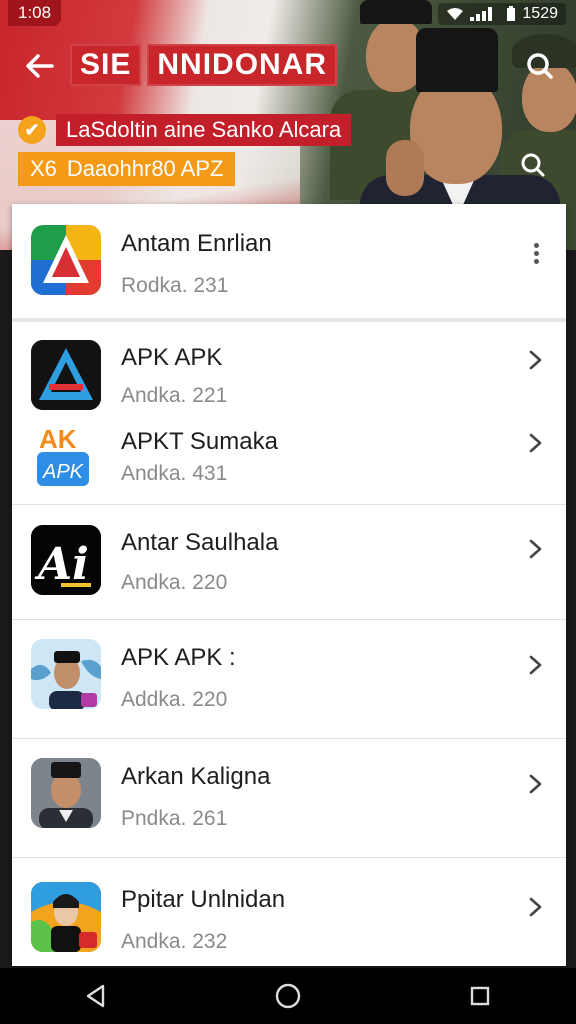 Image resolution: width=576 pixels, height=1024 pixels. I want to click on list-item: APK APK : Addka. 220, so click(289, 679).